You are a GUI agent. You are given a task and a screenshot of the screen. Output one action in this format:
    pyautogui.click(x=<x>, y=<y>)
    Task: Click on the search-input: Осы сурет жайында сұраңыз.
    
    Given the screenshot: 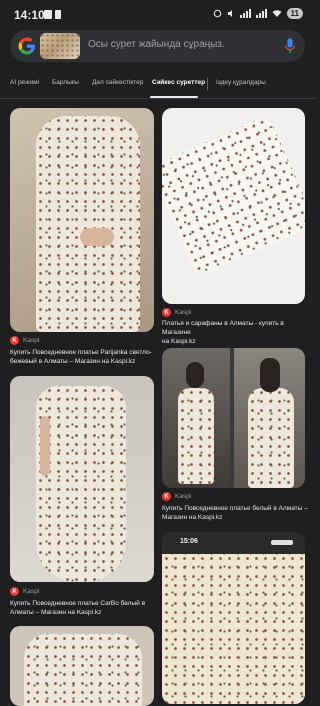 What is the action you would take?
    pyautogui.click(x=156, y=44)
    